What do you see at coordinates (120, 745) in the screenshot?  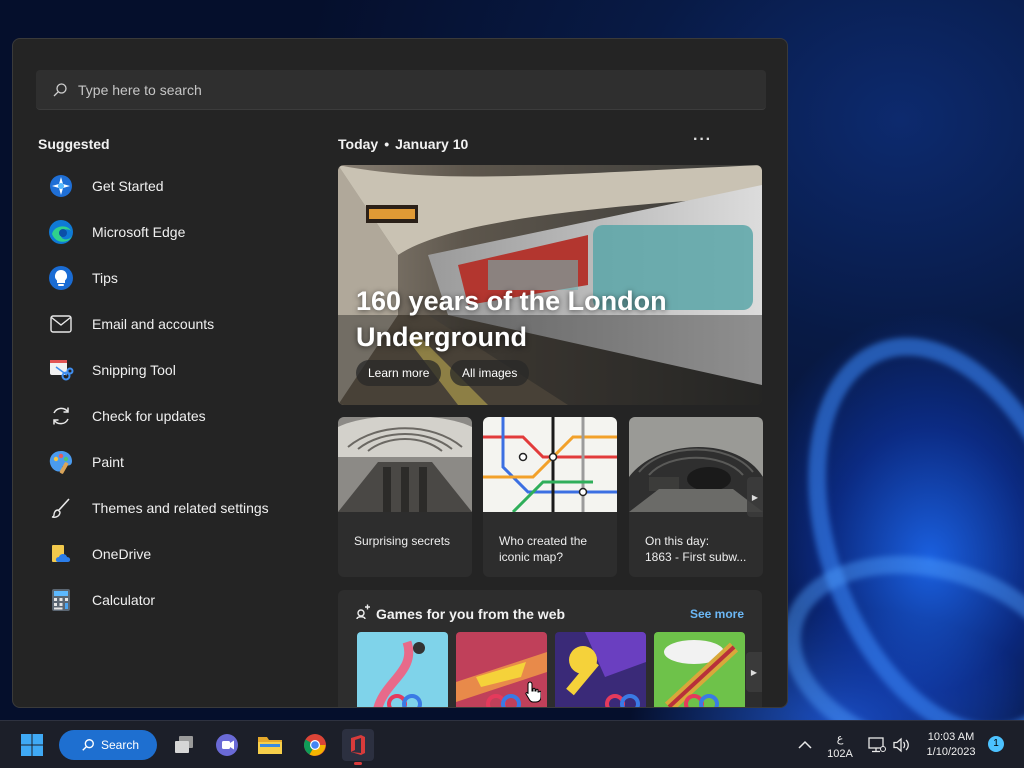 I see `taskbar-search-label: Search` at bounding box center [120, 745].